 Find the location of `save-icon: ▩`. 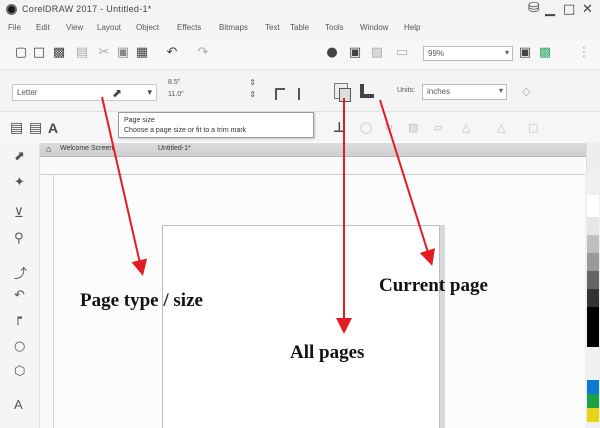

save-icon: ▩ is located at coordinates (59, 53).